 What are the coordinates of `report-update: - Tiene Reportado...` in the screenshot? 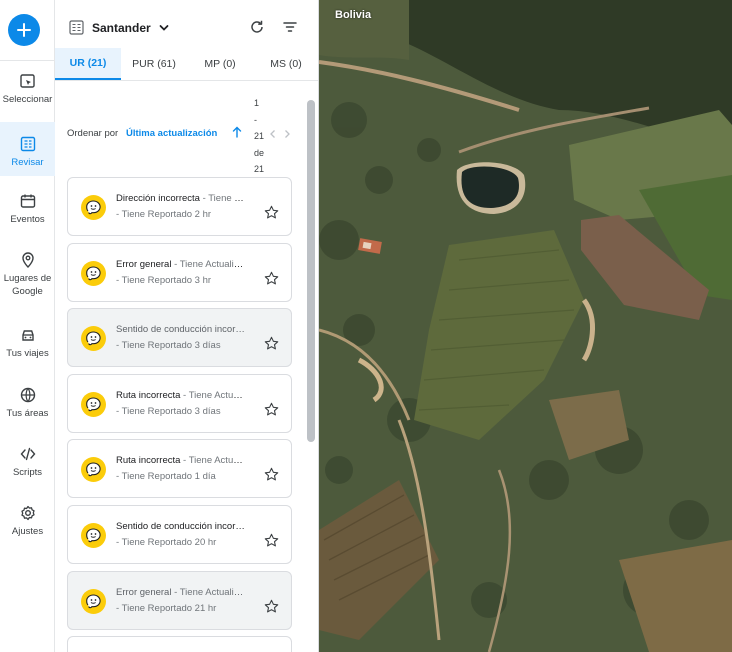 It's located at (225, 198).